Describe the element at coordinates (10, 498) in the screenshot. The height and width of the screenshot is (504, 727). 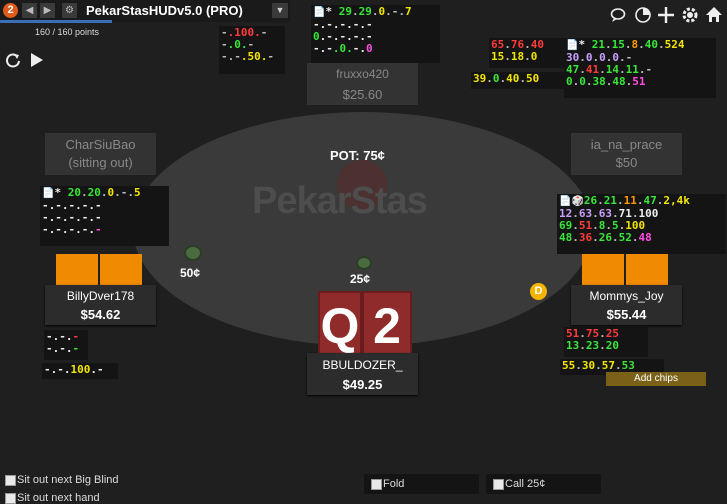
I see `sit-out-hand-checkbox` at that location.